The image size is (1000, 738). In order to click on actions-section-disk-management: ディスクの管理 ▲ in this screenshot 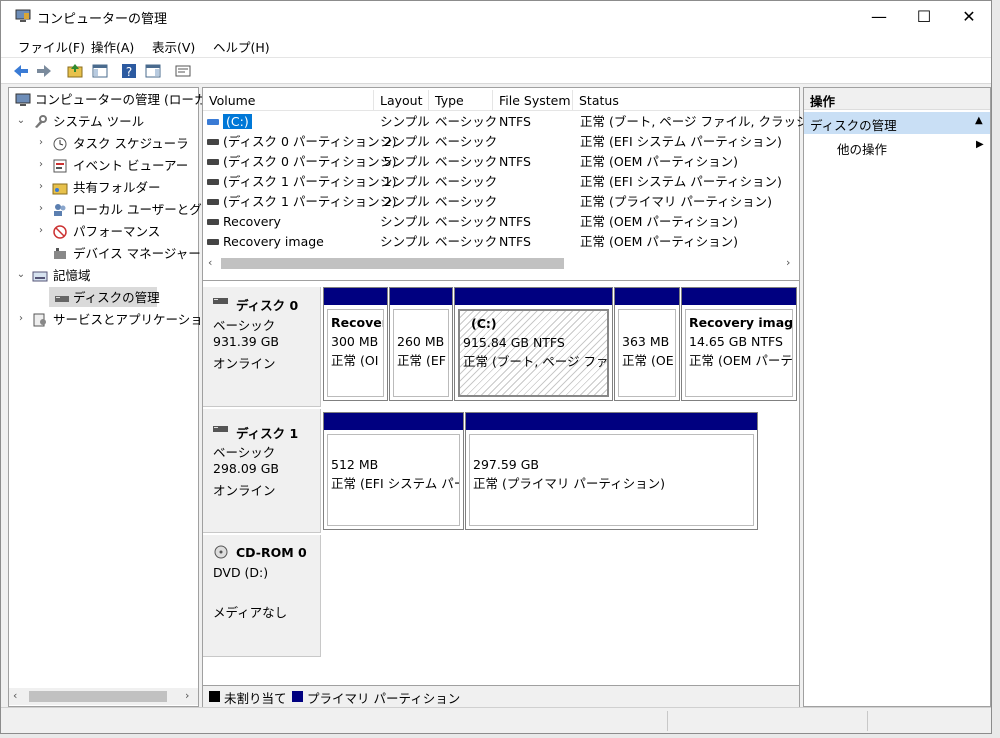, I will do `click(897, 123)`.